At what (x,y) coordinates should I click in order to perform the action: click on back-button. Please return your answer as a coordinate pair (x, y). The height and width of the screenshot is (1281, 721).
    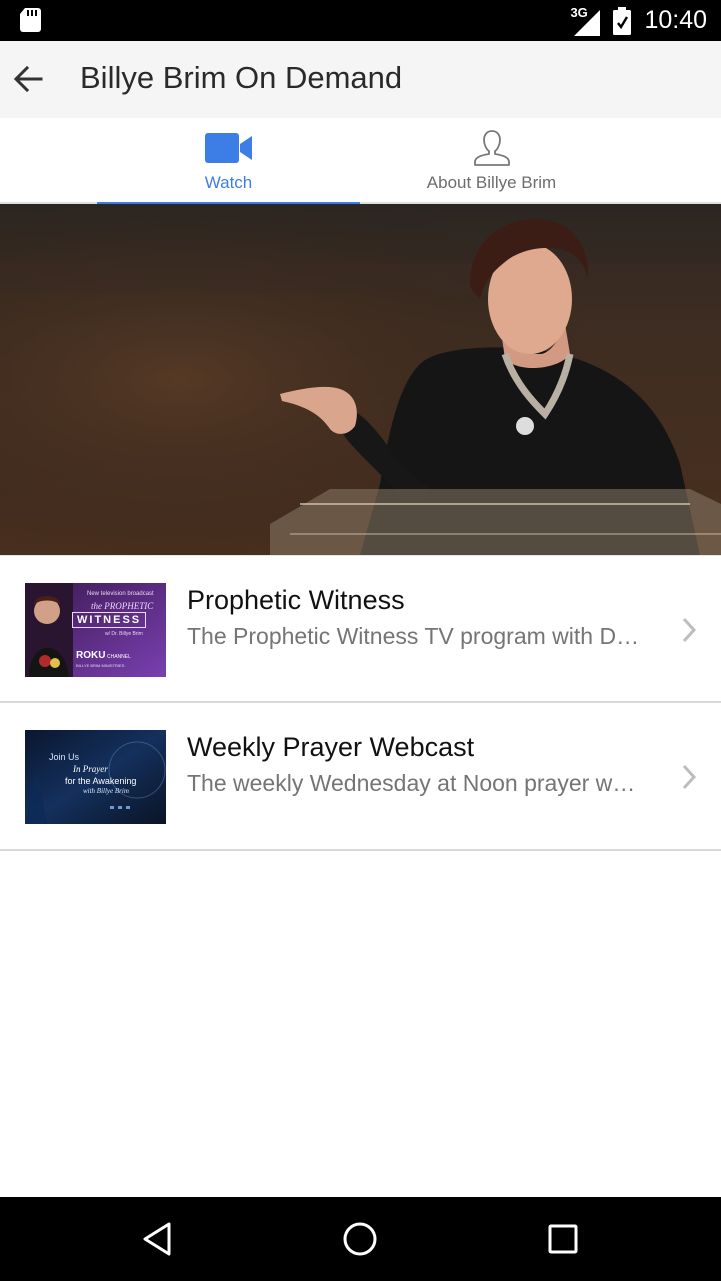
    Looking at the image, I should click on (28, 79).